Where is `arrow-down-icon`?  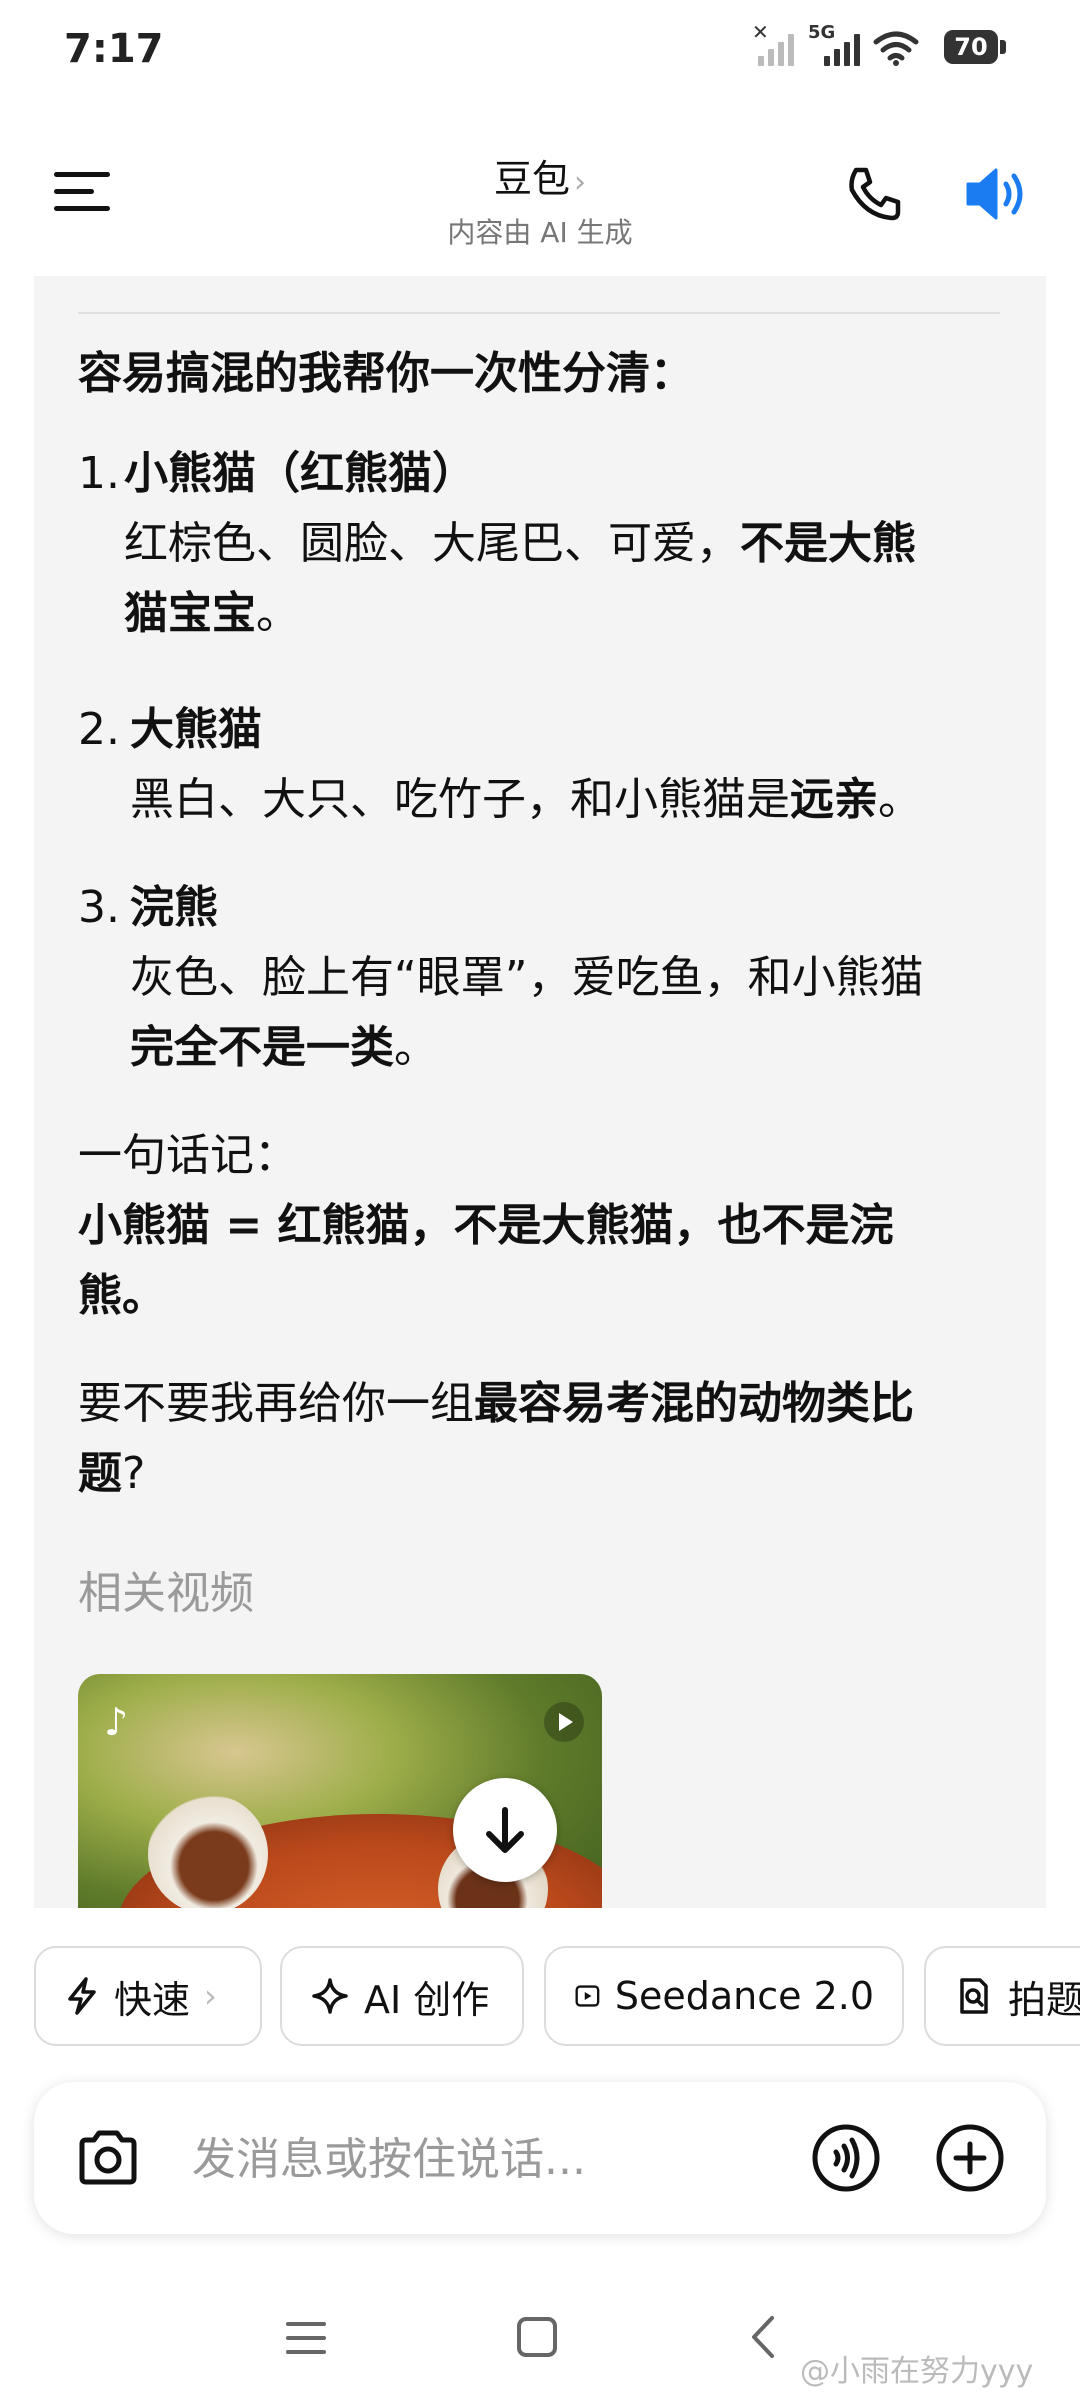
arrow-down-icon is located at coordinates (505, 1830).